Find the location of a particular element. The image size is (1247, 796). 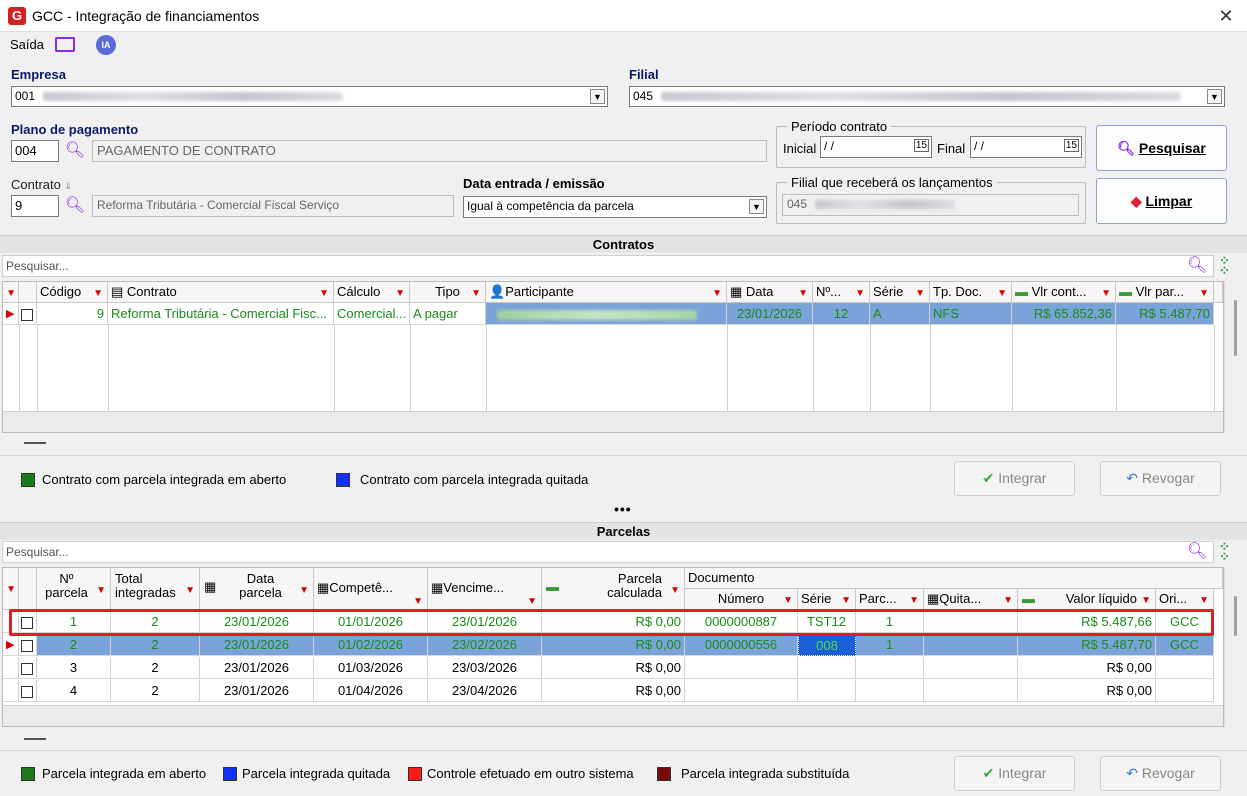

legend-quitada: Contrato com parcela integrada quitada is located at coordinates (474, 479).